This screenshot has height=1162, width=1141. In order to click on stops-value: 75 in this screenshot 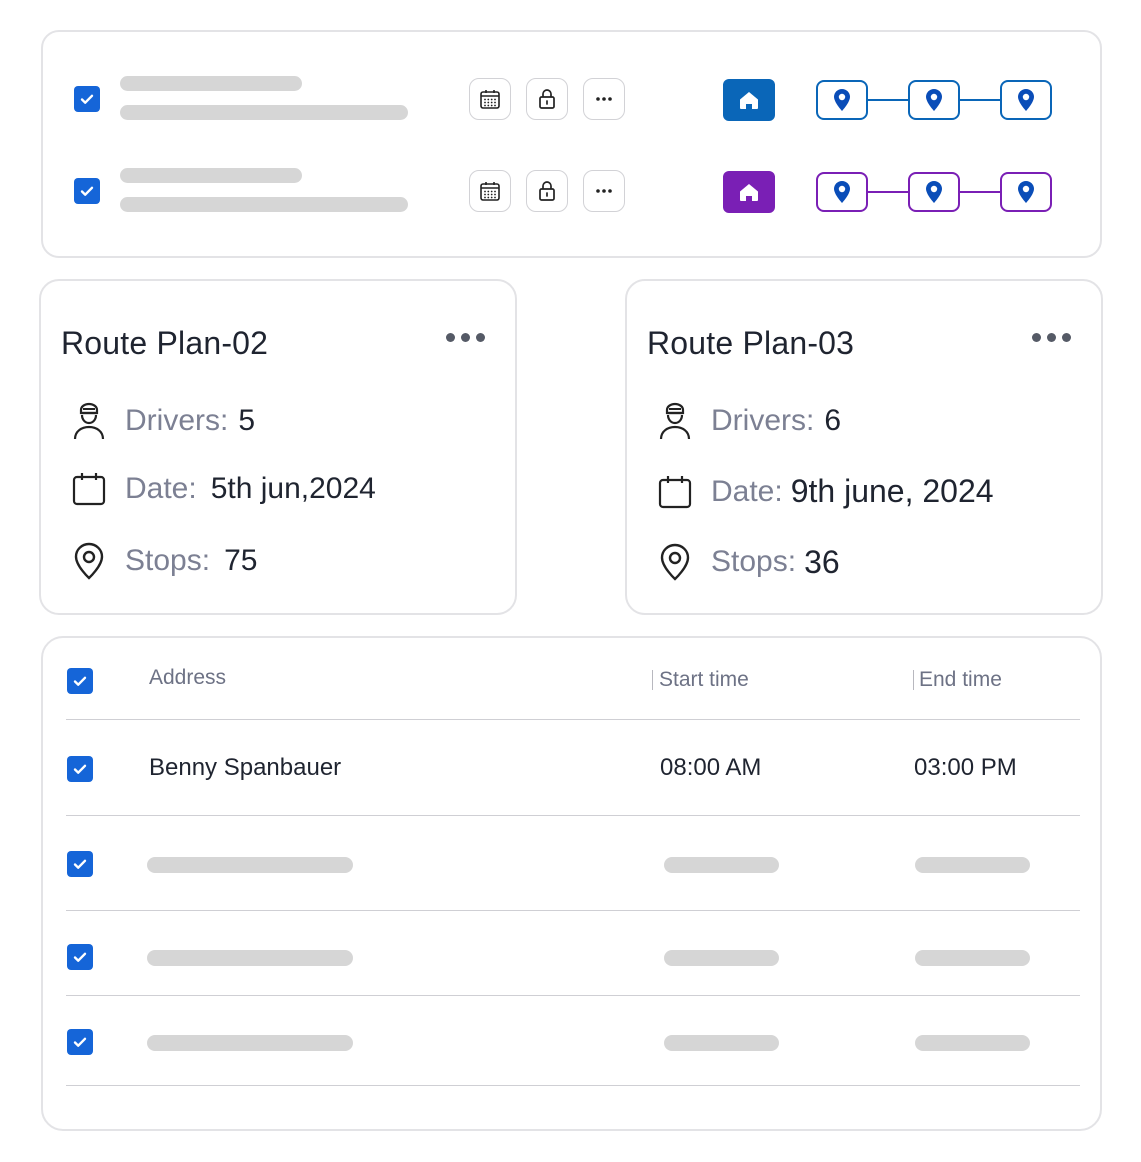, I will do `click(241, 560)`.